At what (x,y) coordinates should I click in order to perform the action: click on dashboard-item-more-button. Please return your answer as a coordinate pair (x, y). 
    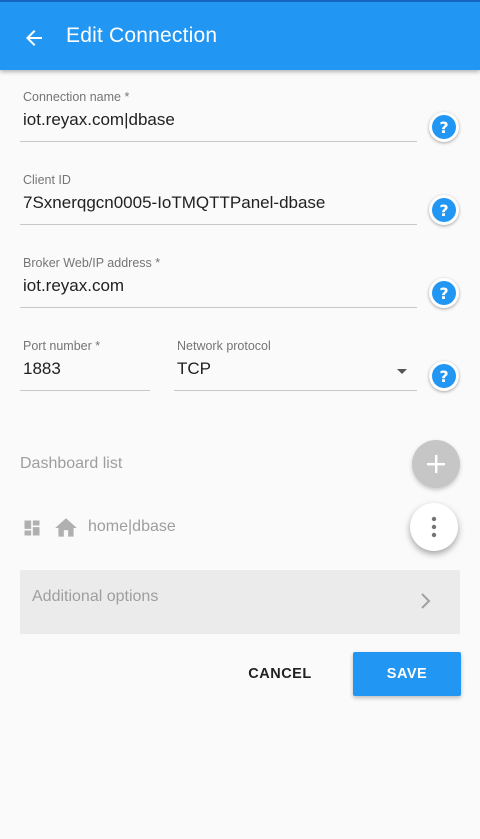
    Looking at the image, I should click on (434, 527).